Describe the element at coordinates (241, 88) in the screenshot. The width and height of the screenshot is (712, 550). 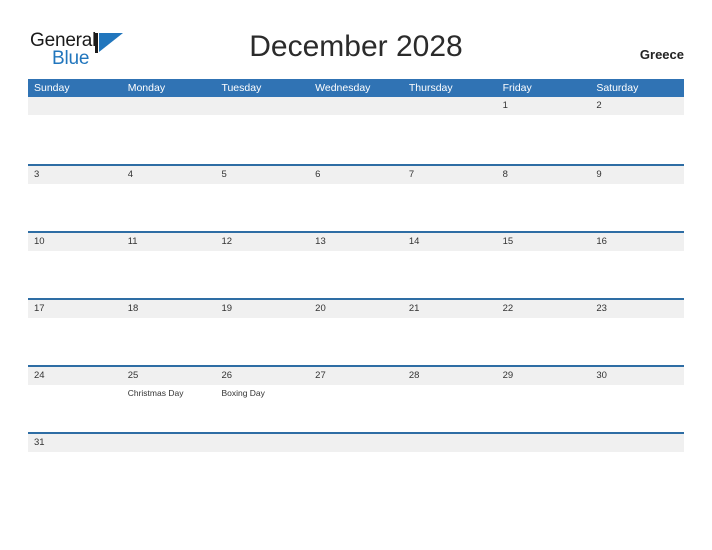
I see `weekday-header-tuesday: Tuesday` at that location.